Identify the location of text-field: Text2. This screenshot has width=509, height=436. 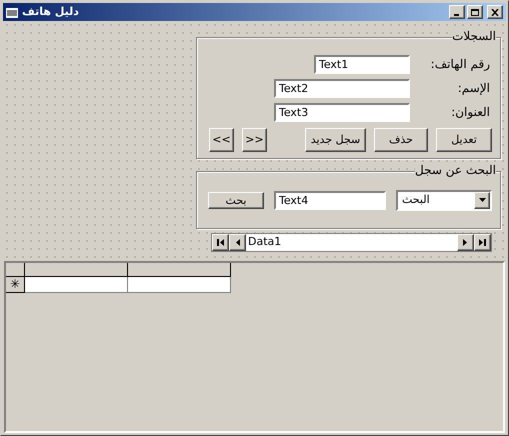
(342, 88).